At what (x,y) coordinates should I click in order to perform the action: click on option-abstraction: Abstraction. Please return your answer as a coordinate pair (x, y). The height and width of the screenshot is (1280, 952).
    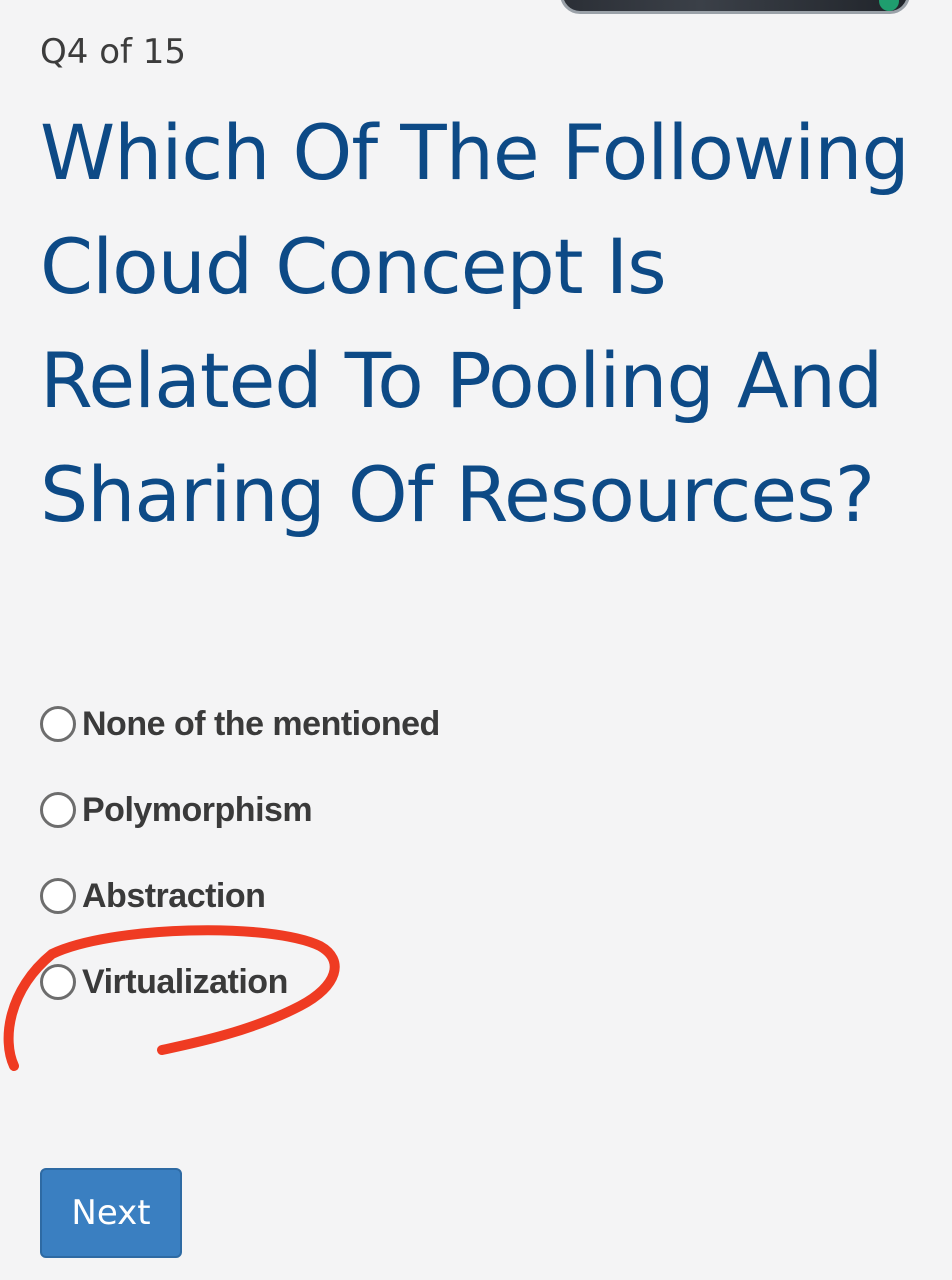
    Looking at the image, I should click on (240, 896).